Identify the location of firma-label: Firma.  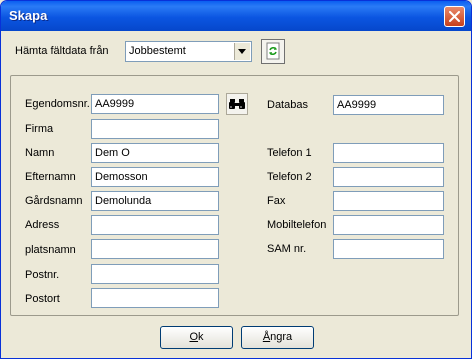
(39, 129).